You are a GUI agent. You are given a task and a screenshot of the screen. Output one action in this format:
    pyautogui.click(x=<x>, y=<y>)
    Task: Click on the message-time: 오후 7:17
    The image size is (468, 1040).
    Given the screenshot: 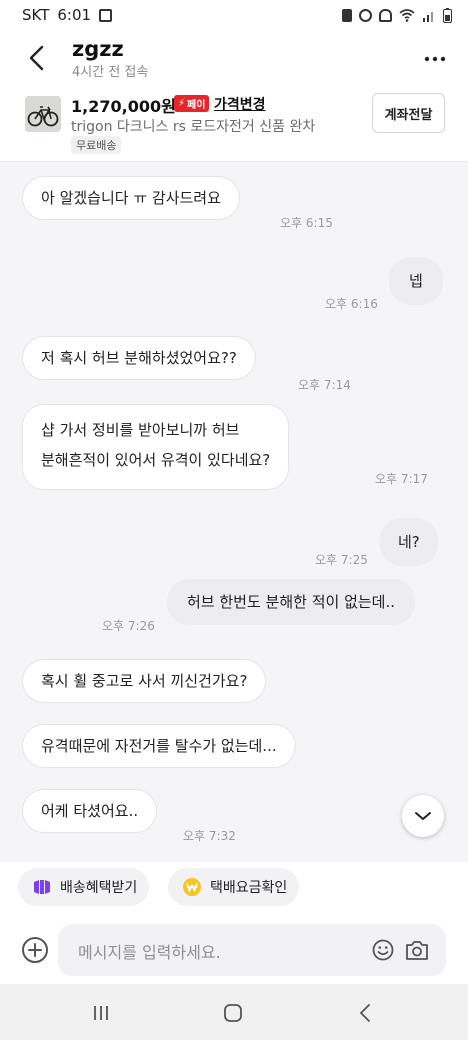 What is the action you would take?
    pyautogui.click(x=401, y=479)
    